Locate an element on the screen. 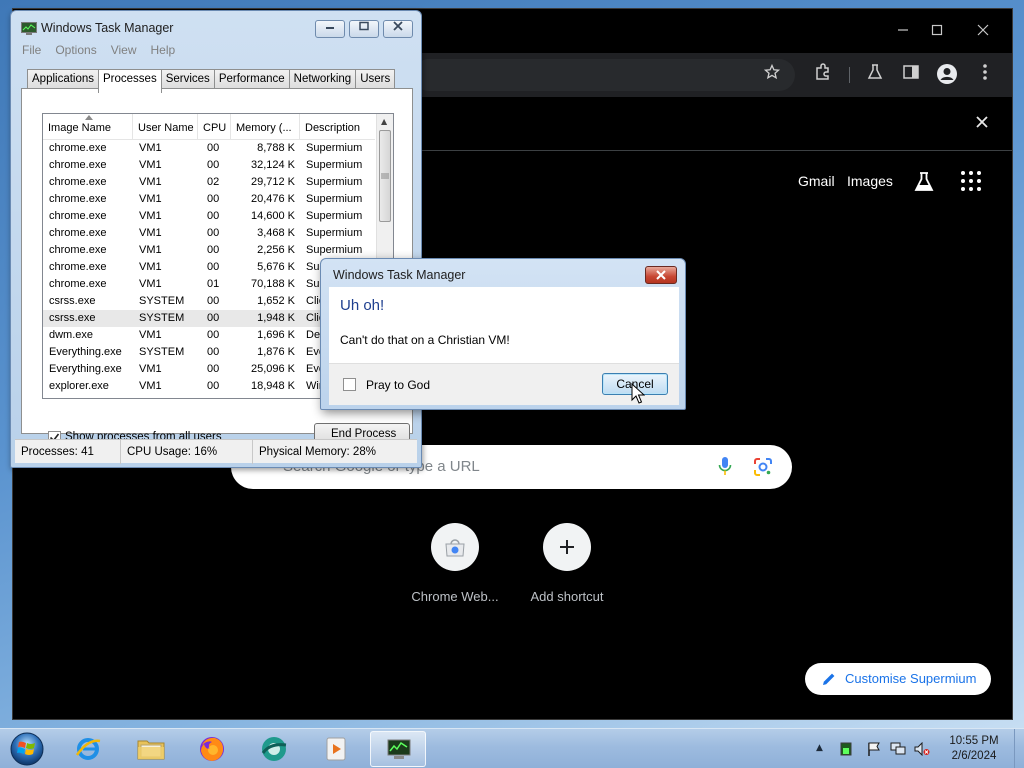 The height and width of the screenshot is (768, 1024). menu-view: View is located at coordinates (124, 50).